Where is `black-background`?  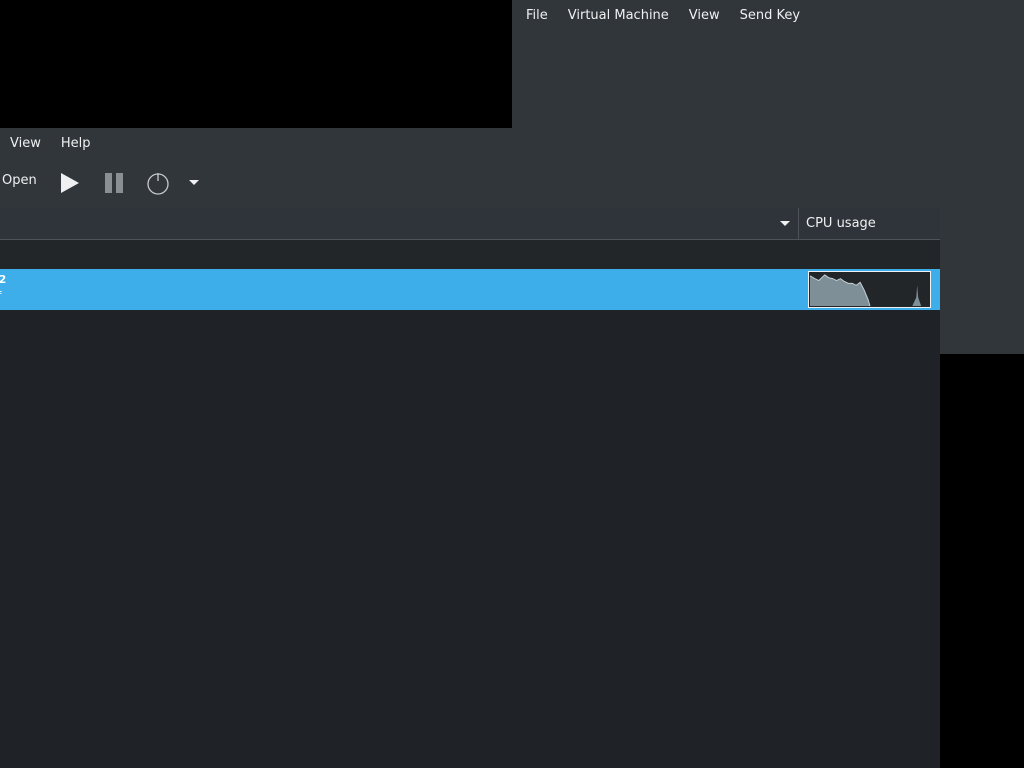
black-background is located at coordinates (256, 64).